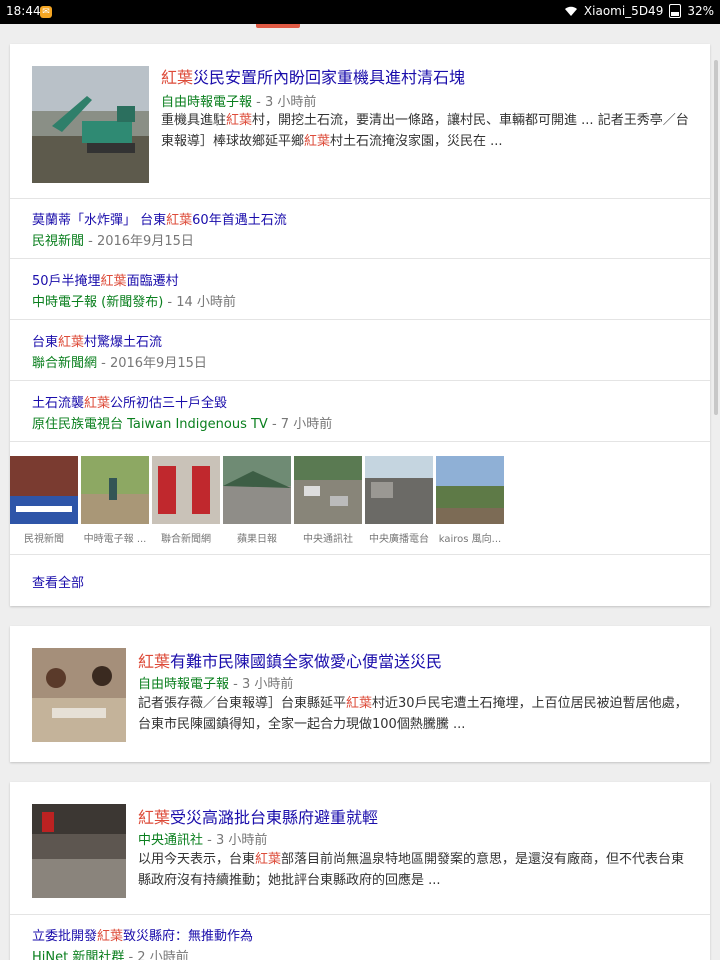 This screenshot has height=960, width=720. Describe the element at coordinates (328, 539) in the screenshot. I see `carousel-caption: 中央通訊社` at that location.